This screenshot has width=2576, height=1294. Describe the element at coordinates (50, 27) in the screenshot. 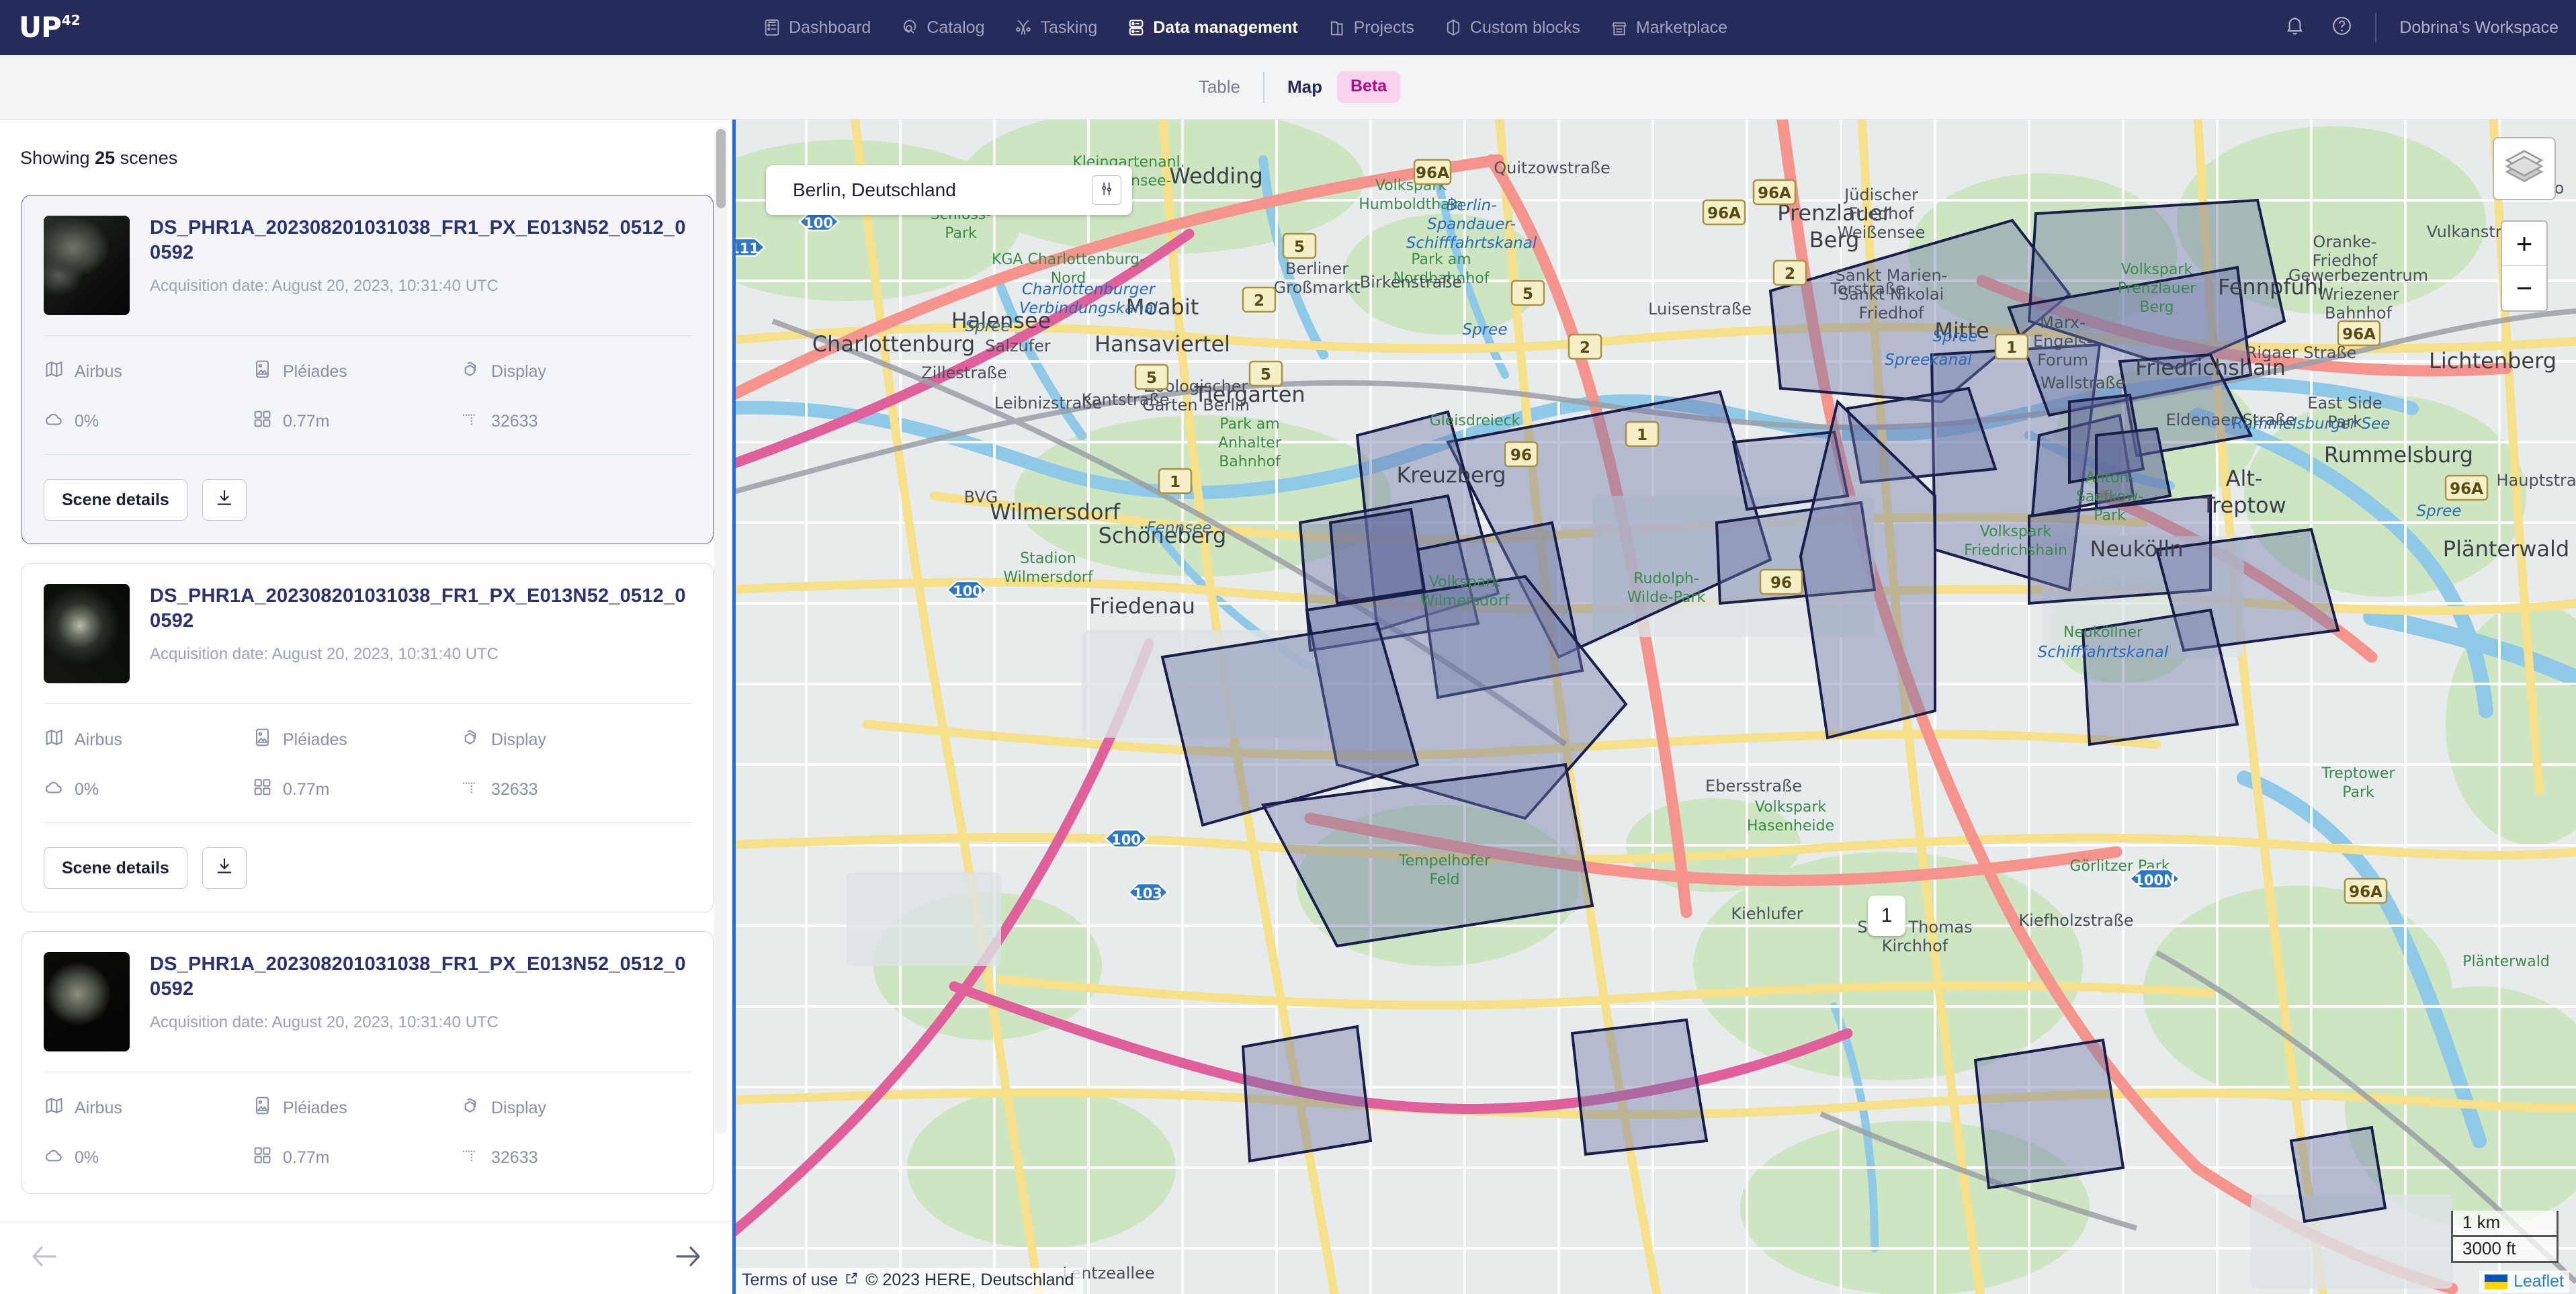

I see `brand-logo: UP 42` at that location.